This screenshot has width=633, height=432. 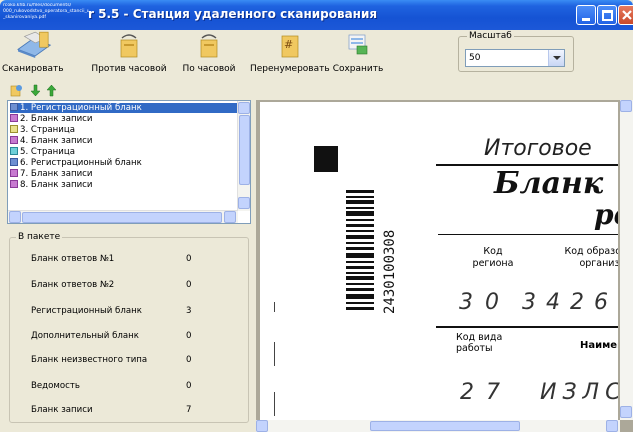 I want to click on renumber-label: Перенумеровать, so click(x=290, y=69).